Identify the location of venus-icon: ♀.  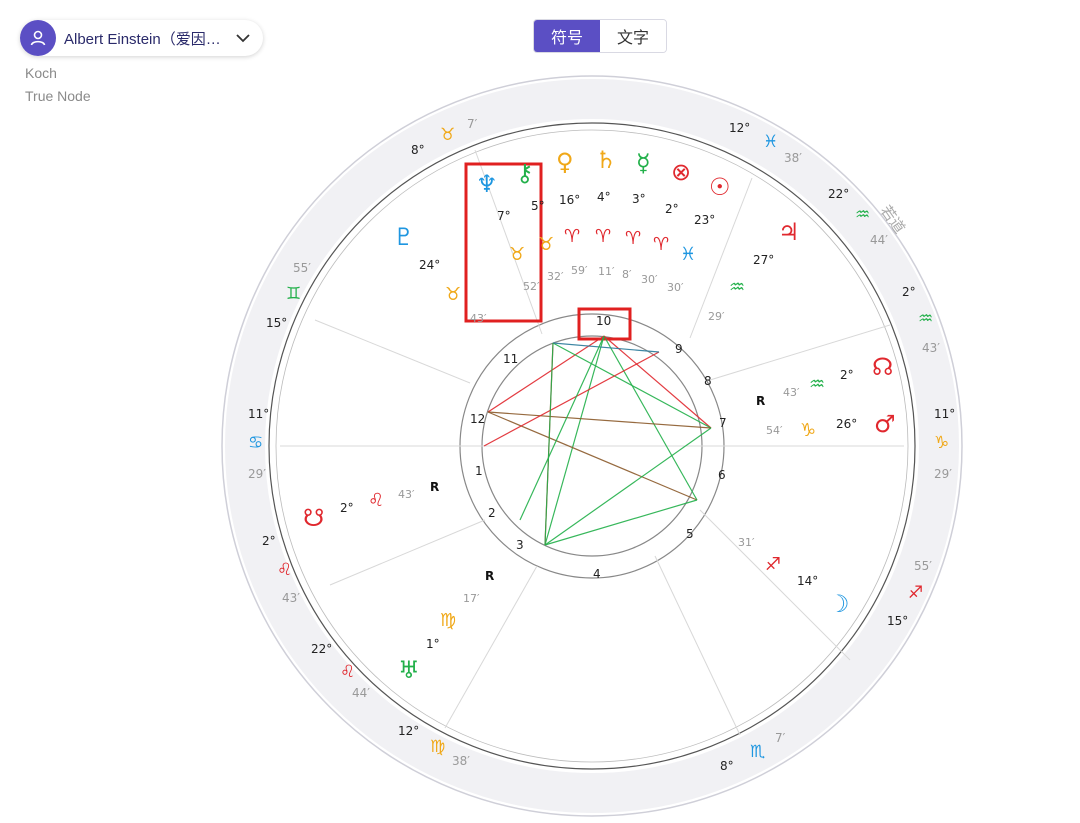
(565, 162).